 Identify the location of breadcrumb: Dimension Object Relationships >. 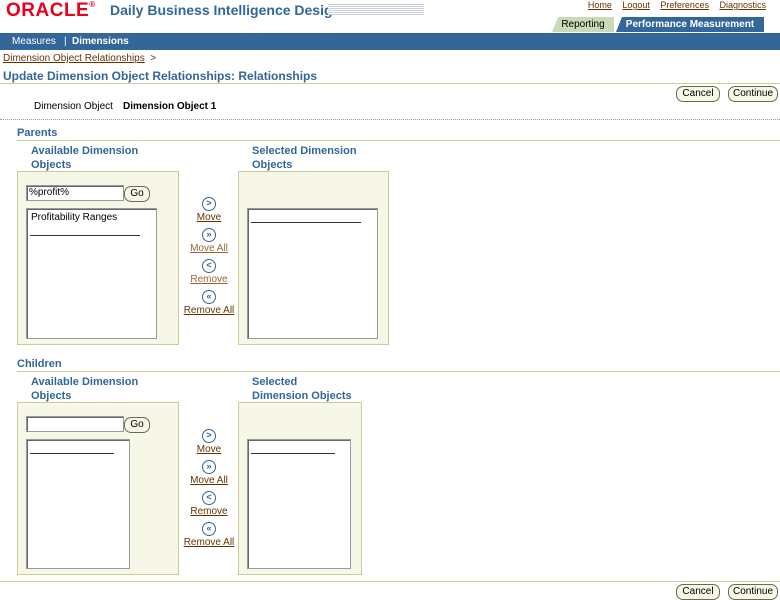
(79, 58).